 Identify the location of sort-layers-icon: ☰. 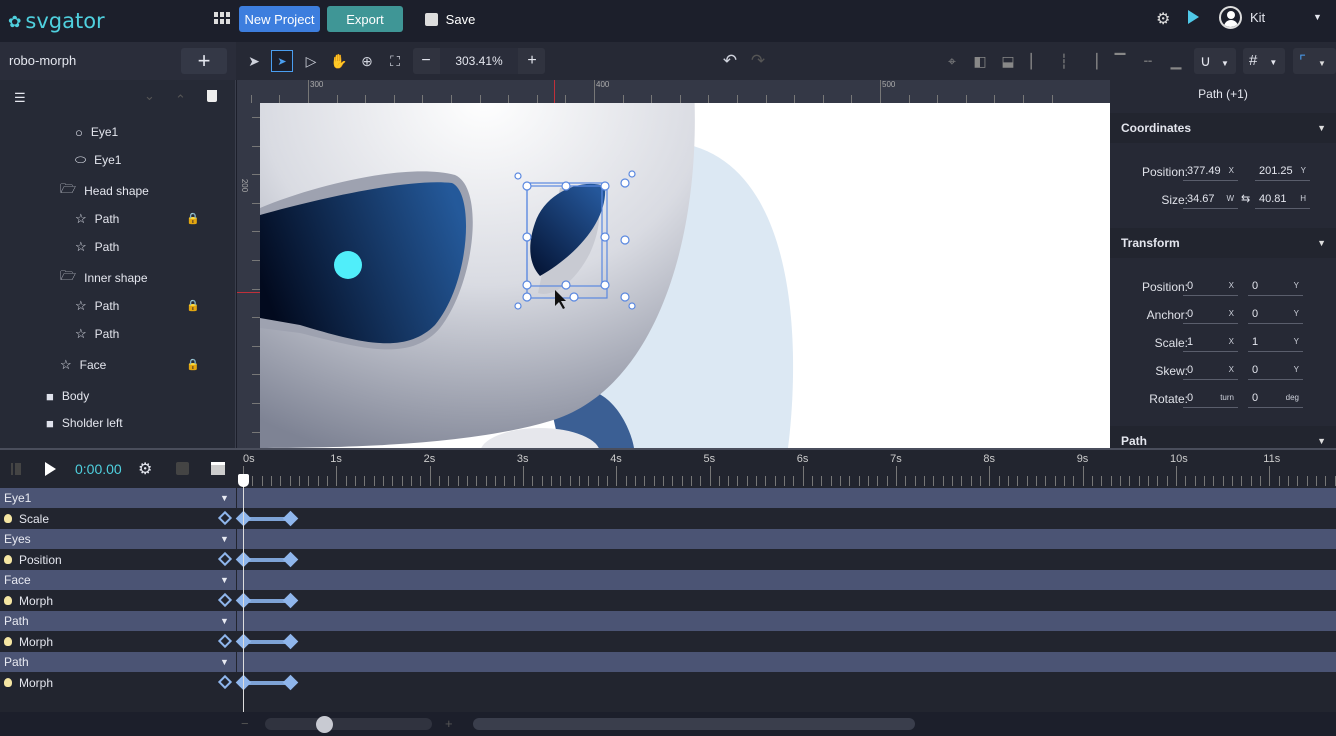
(20, 98).